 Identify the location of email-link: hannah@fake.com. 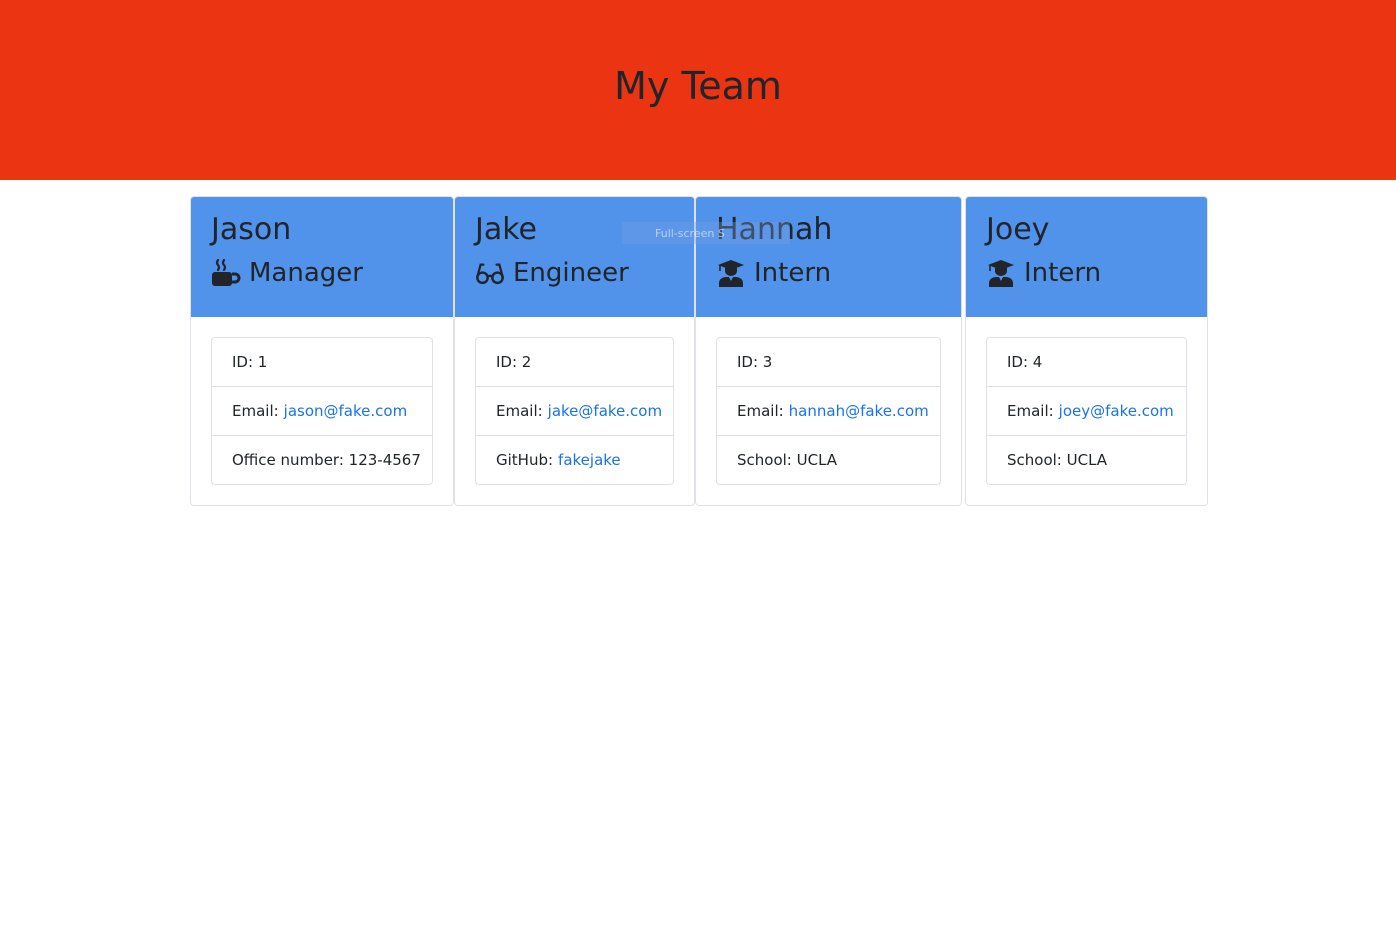
(859, 411).